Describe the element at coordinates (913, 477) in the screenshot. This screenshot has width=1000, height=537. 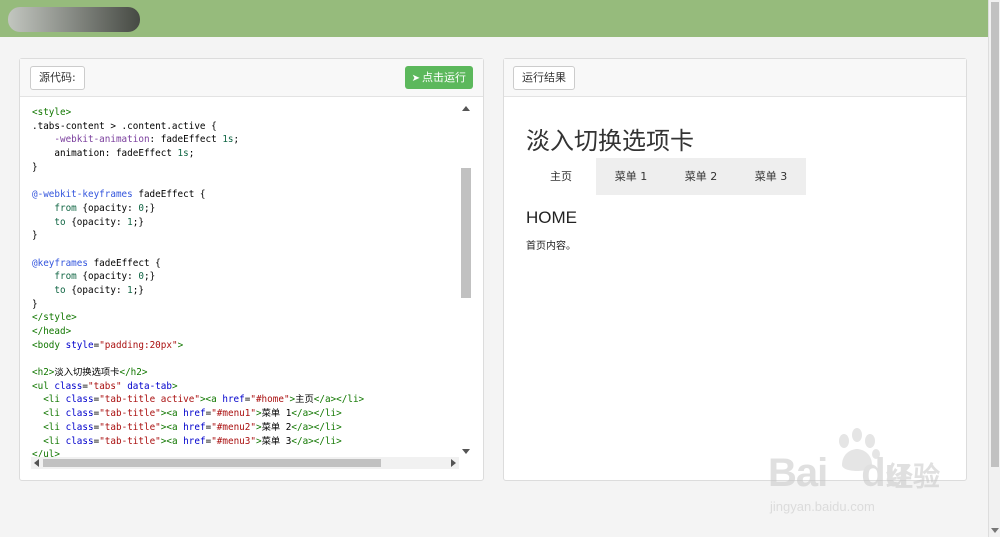
I see `watermark-cn: 经验` at that location.